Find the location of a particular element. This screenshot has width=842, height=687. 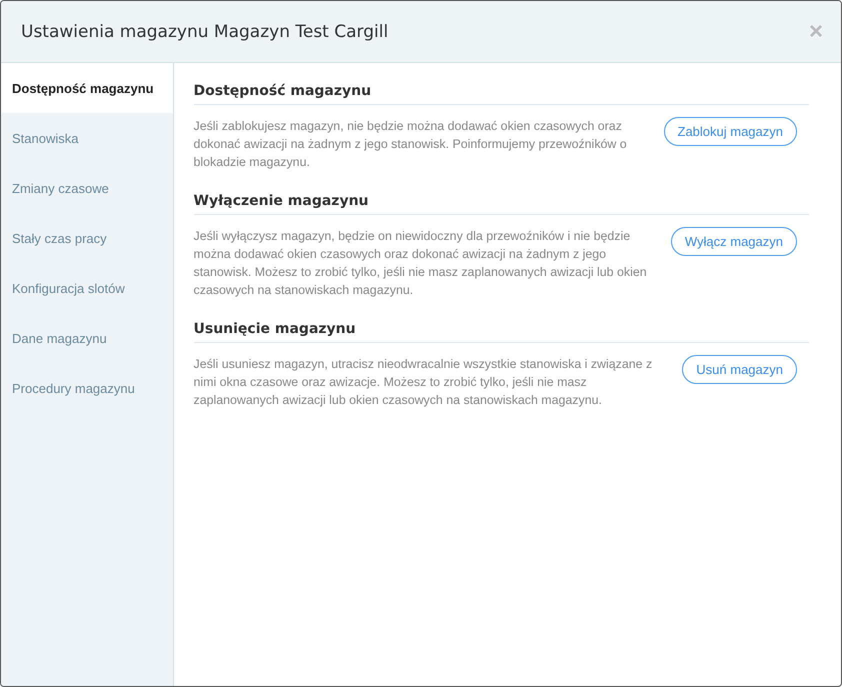

section-heading: Dostępność magazynu is located at coordinates (501, 90).